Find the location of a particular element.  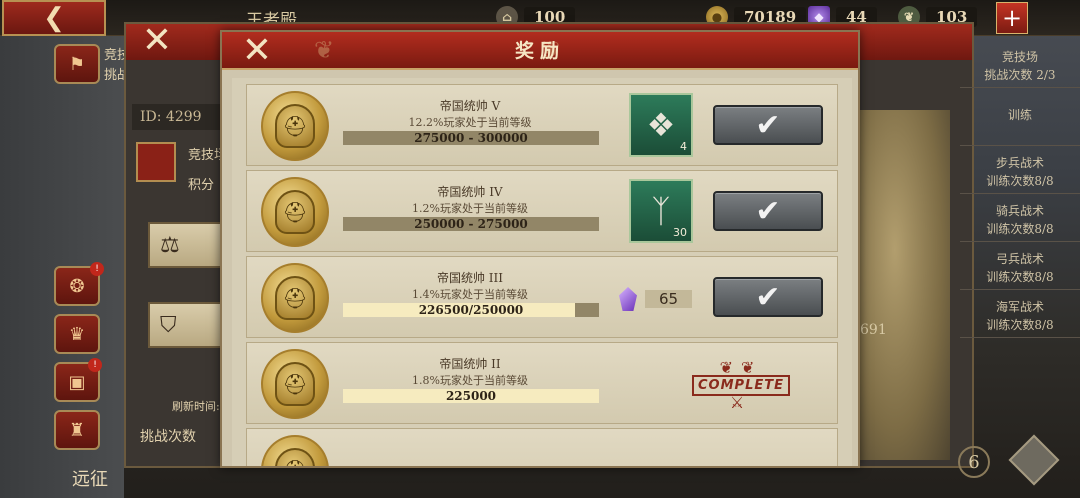

reward-item: ᛉ 30 is located at coordinates (661, 211).